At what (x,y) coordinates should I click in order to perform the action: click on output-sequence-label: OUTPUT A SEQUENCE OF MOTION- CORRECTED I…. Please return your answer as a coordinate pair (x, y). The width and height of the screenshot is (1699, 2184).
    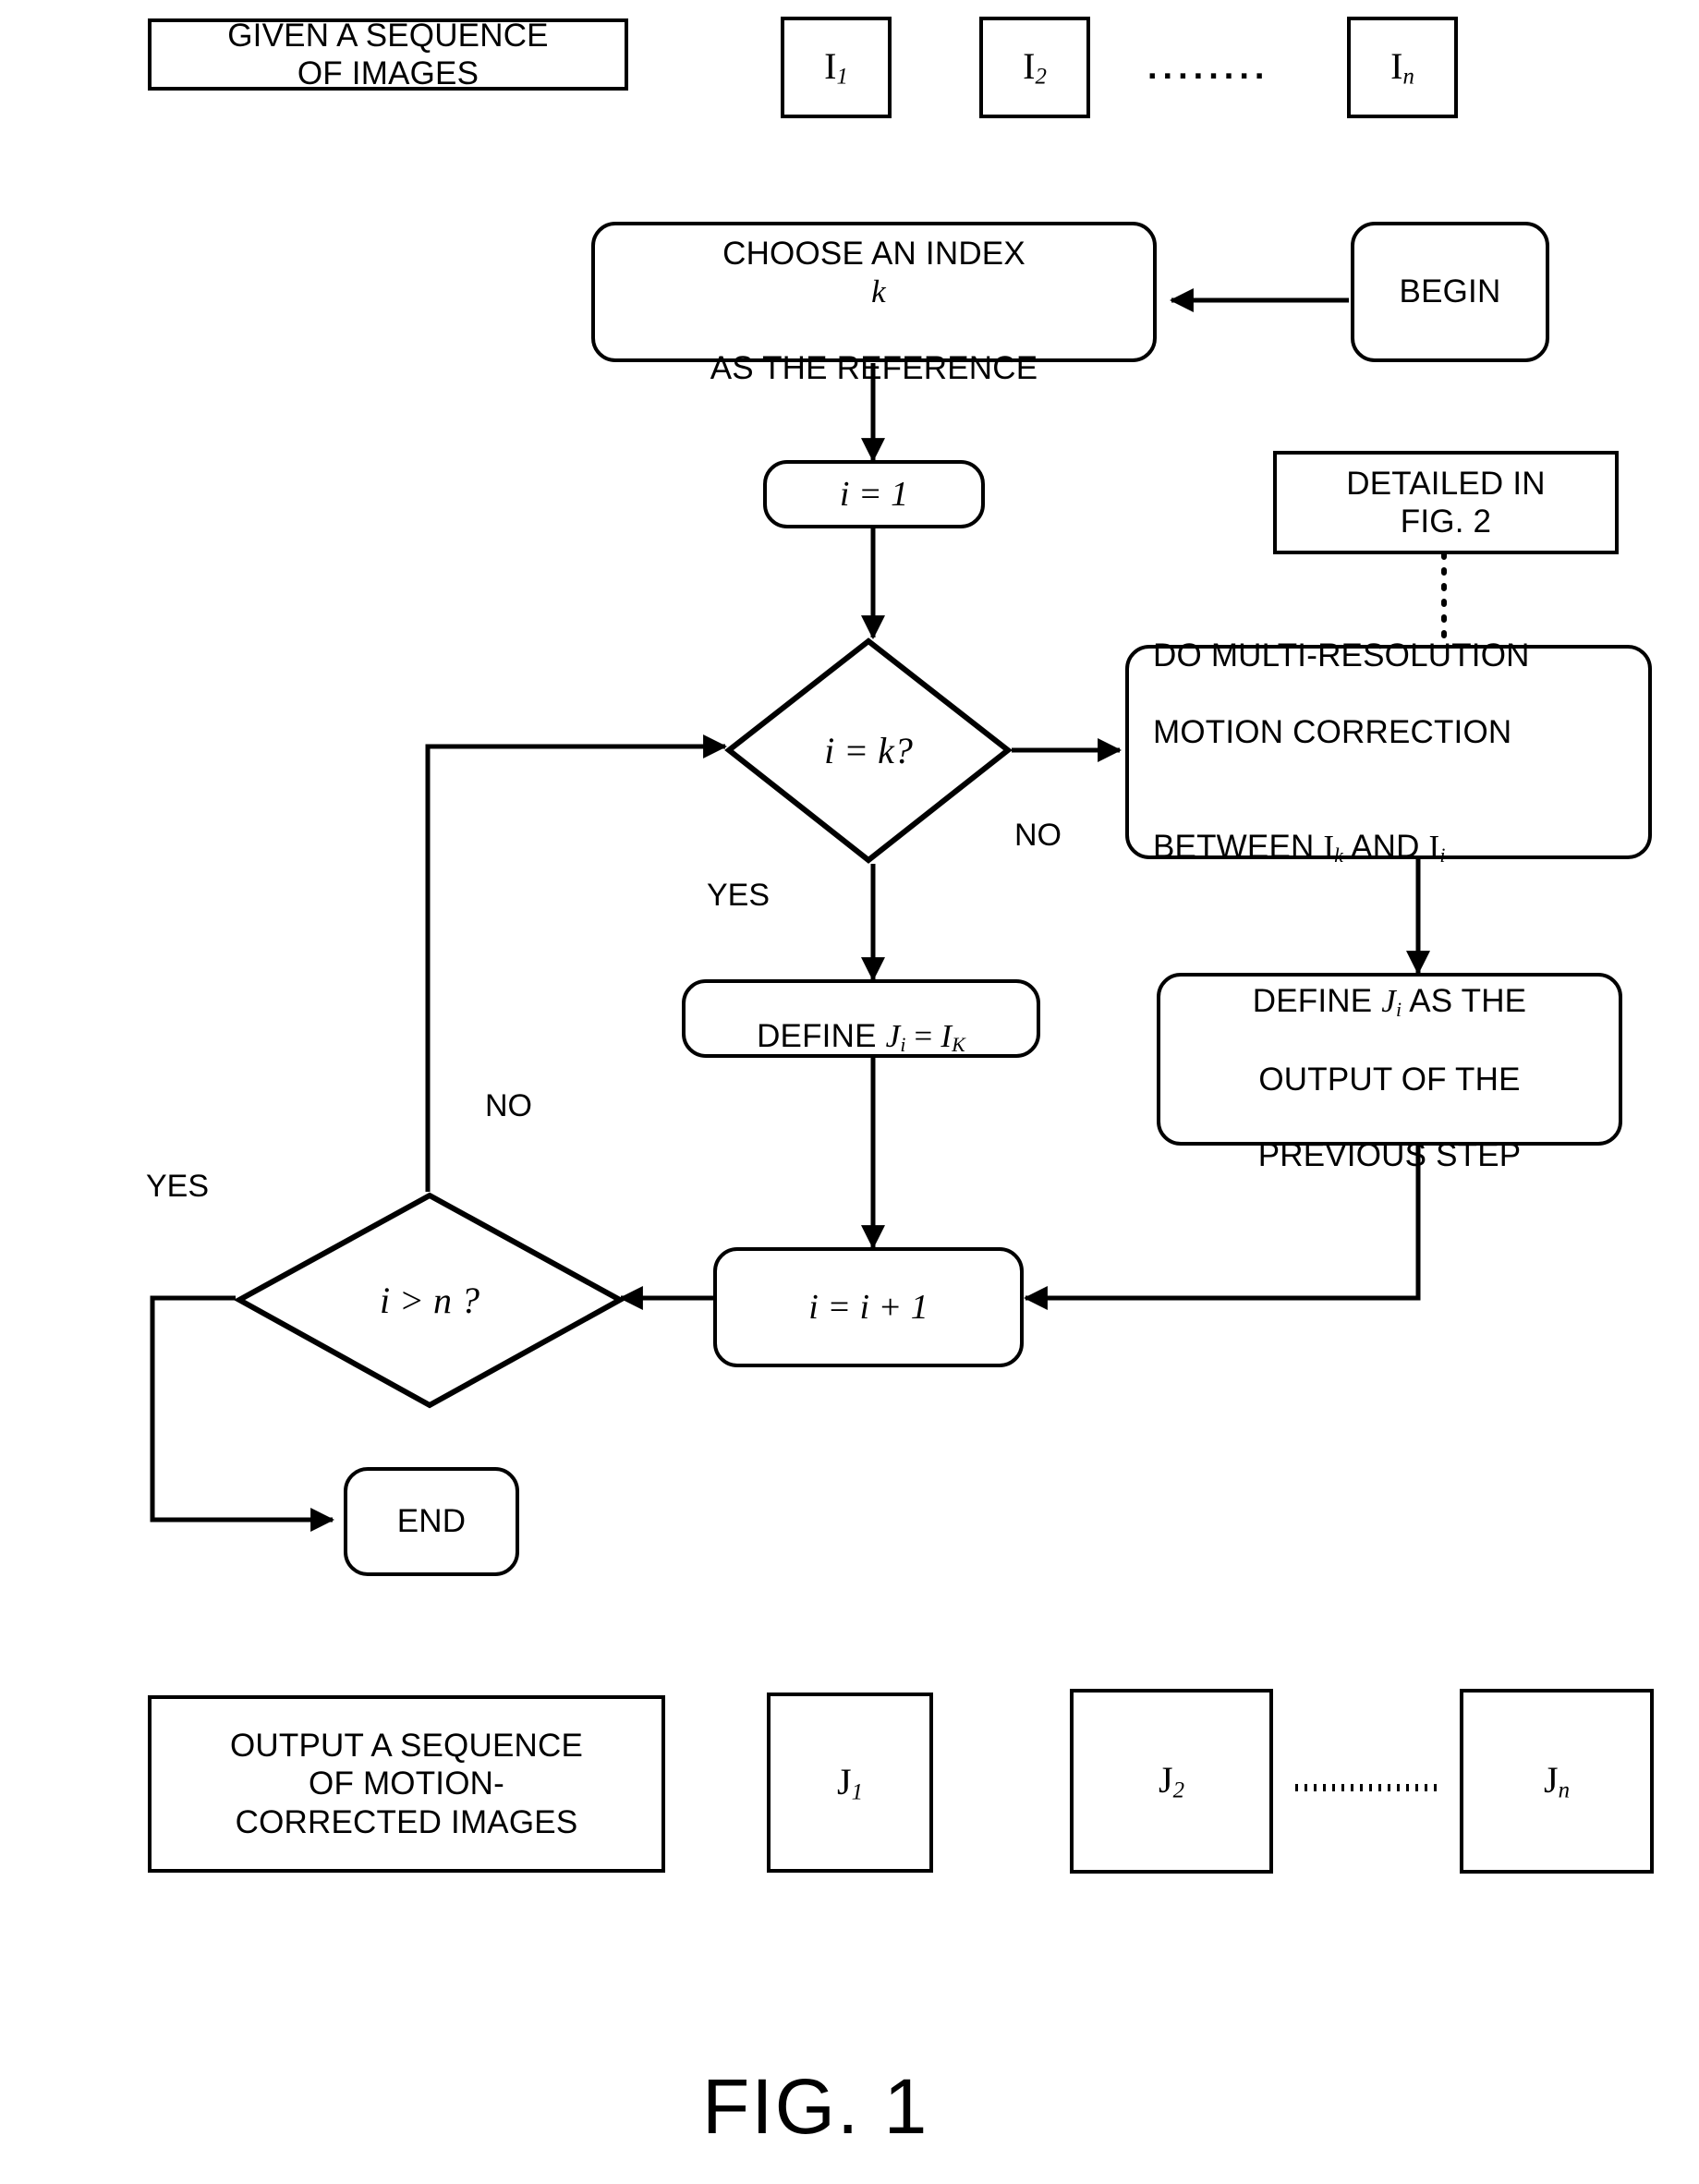
    Looking at the image, I should click on (406, 1784).